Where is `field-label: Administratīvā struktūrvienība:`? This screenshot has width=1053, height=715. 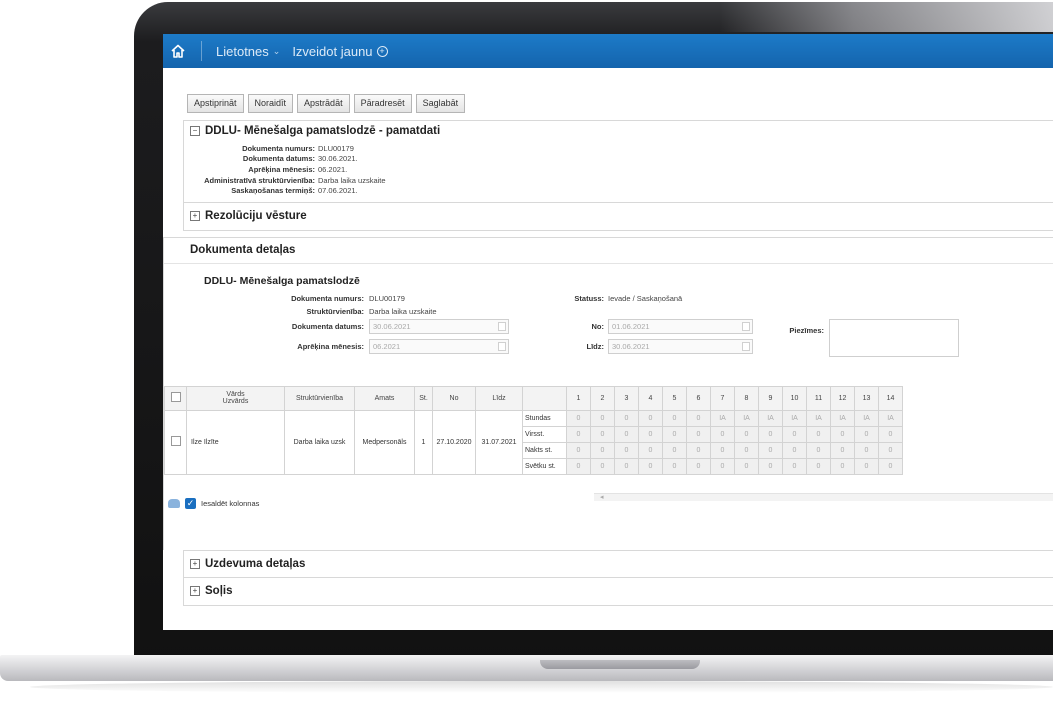
field-label: Administratīvā struktūrvienība: is located at coordinates (259, 180).